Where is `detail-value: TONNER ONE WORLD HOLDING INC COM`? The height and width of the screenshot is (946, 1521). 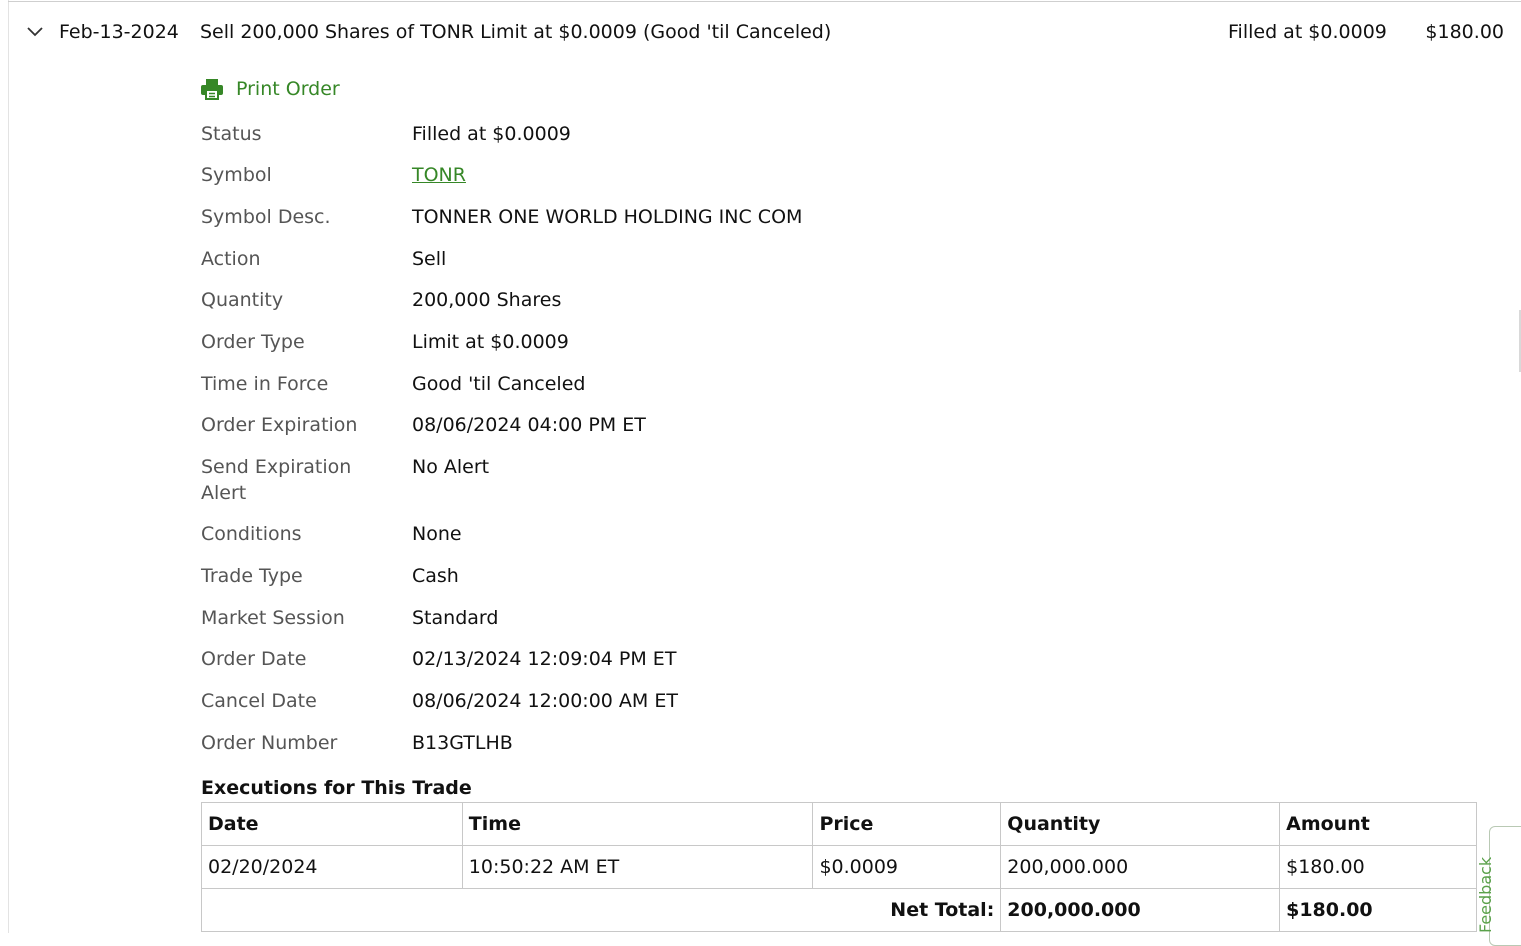
detail-value: TONNER ONE WORLD HOLDING INC COM is located at coordinates (607, 217).